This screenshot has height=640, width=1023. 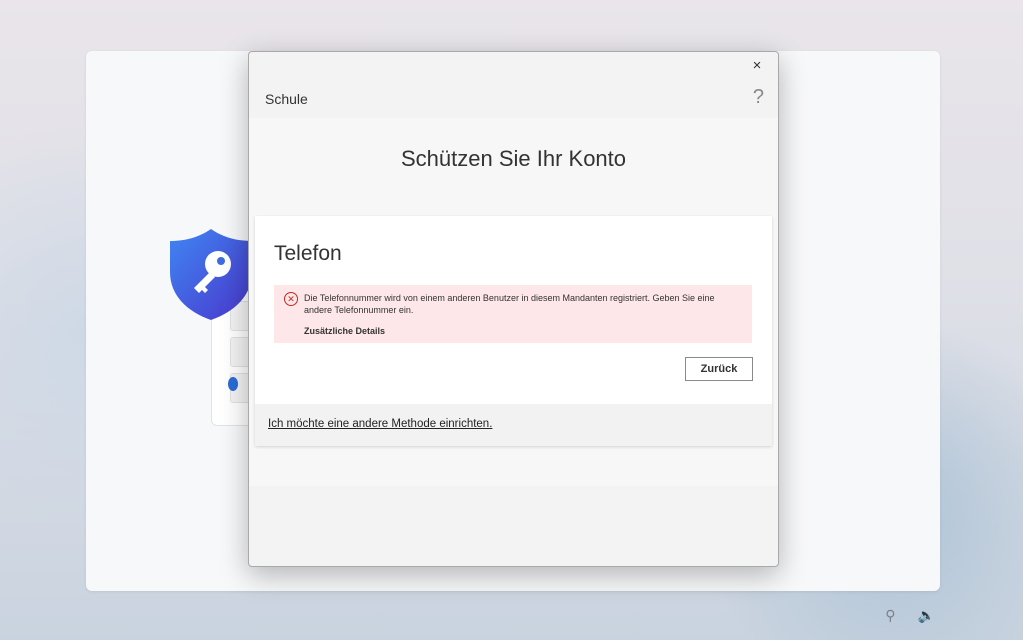 I want to click on help-icon: ?, so click(x=758, y=97).